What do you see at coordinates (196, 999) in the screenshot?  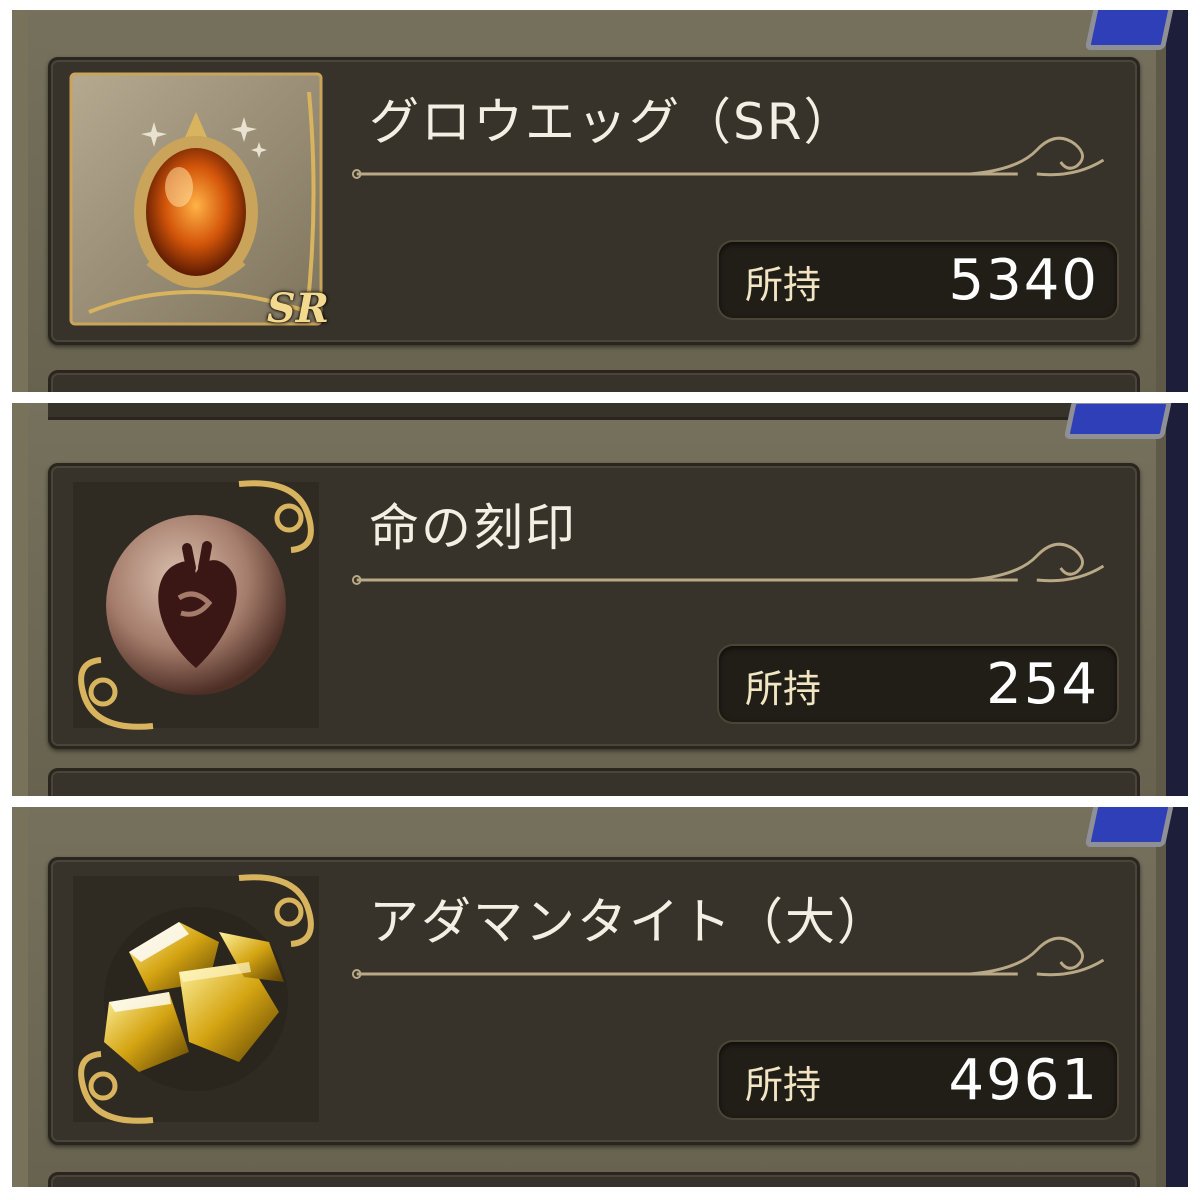 I see `adamantite-icon` at bounding box center [196, 999].